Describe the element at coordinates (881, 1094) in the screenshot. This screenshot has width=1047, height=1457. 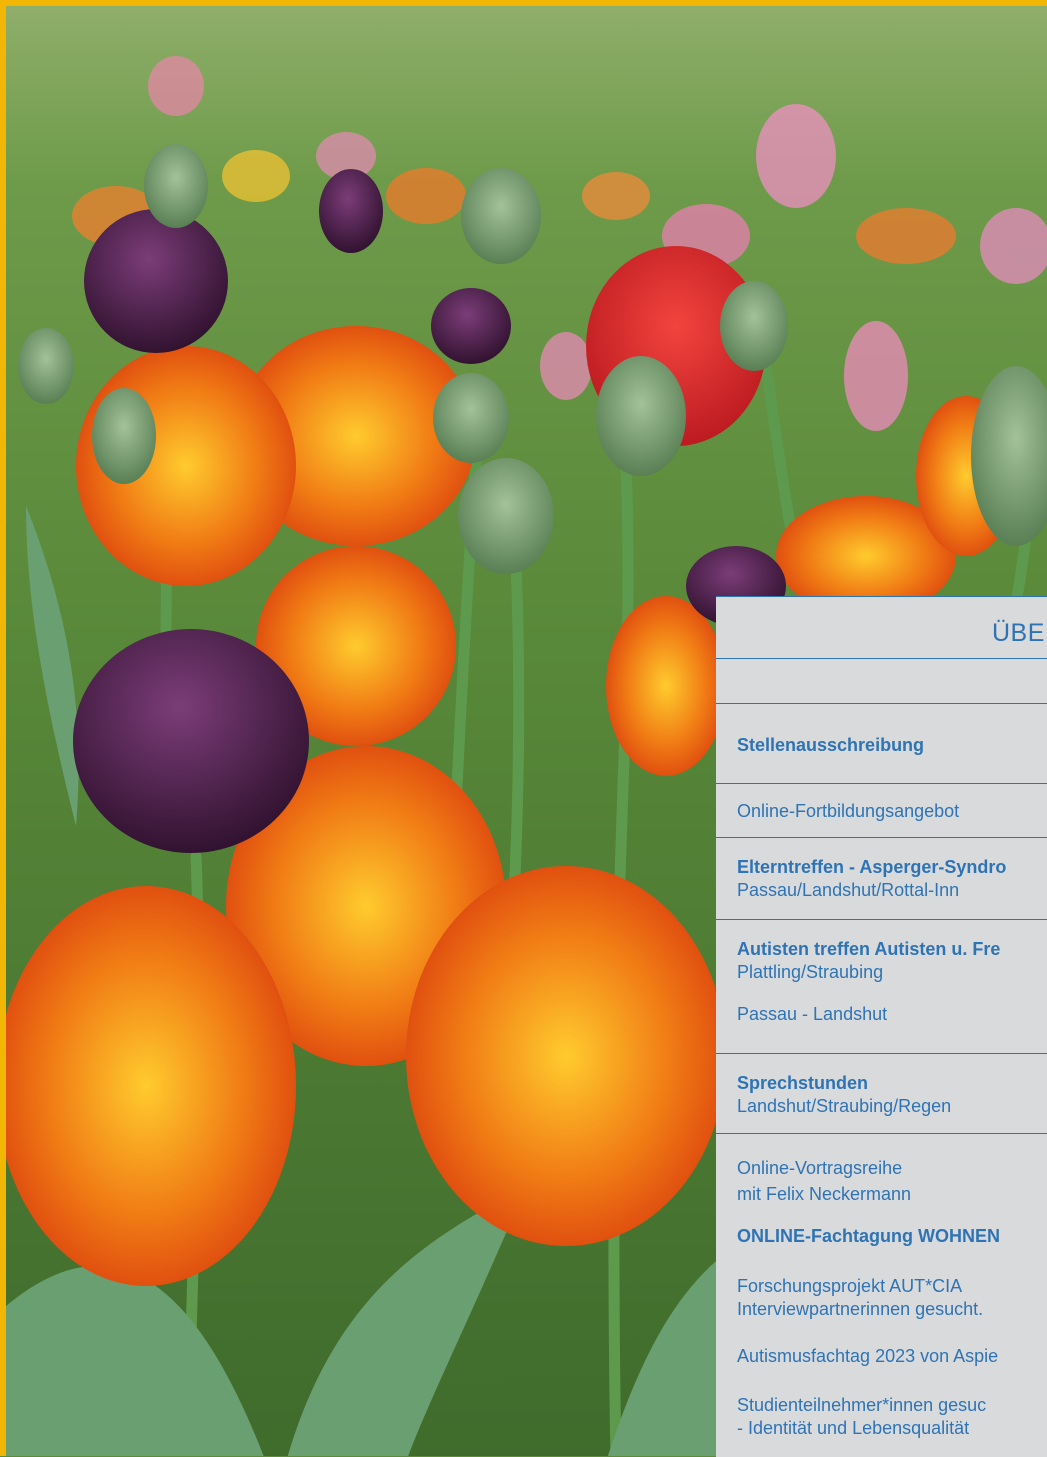
I see `entry-office-hours: Sprechstunden Landshut/Straubing/Regen` at that location.